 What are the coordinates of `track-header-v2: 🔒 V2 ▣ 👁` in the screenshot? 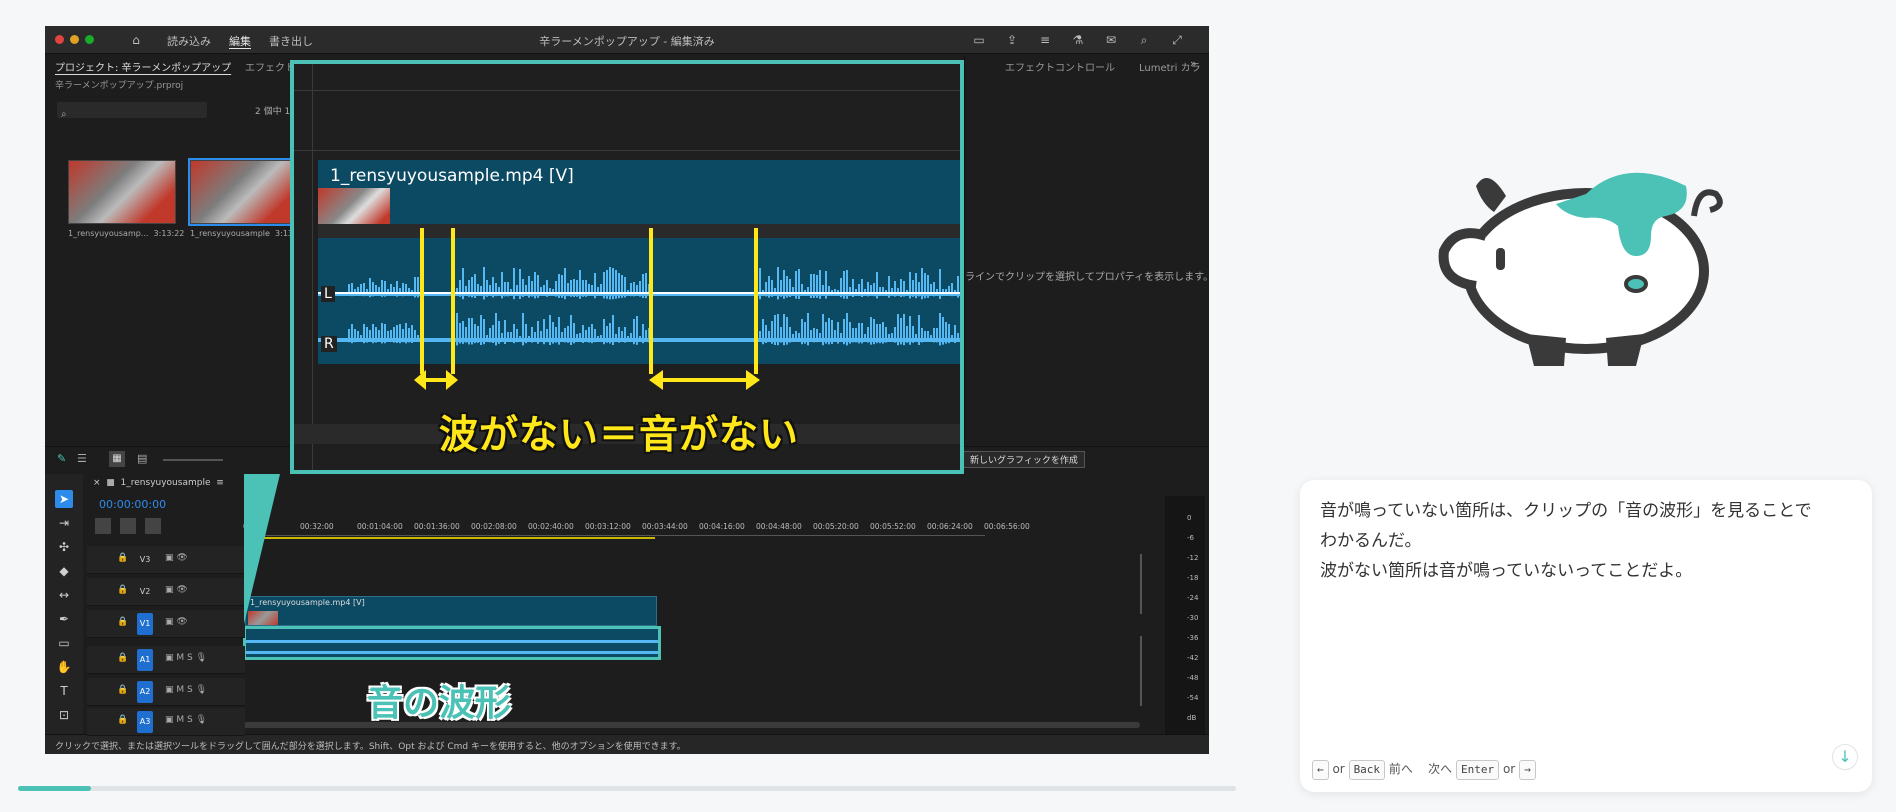 It's located at (166, 592).